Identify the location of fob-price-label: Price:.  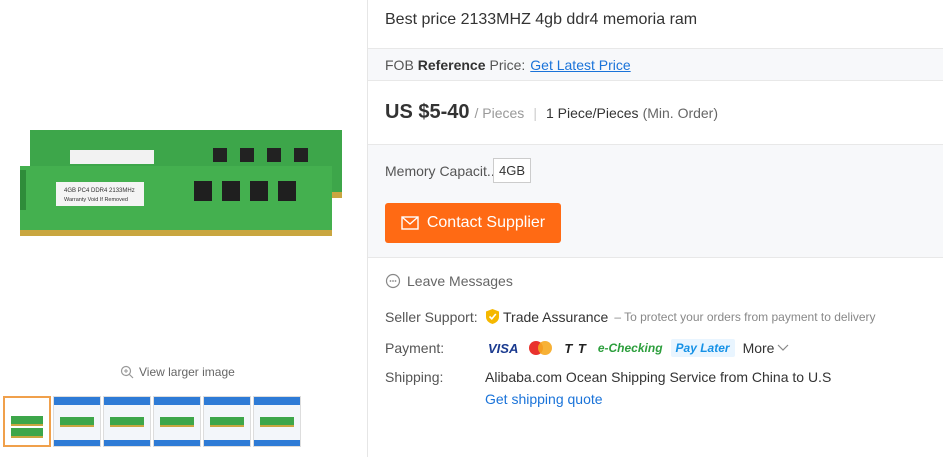
(507, 64).